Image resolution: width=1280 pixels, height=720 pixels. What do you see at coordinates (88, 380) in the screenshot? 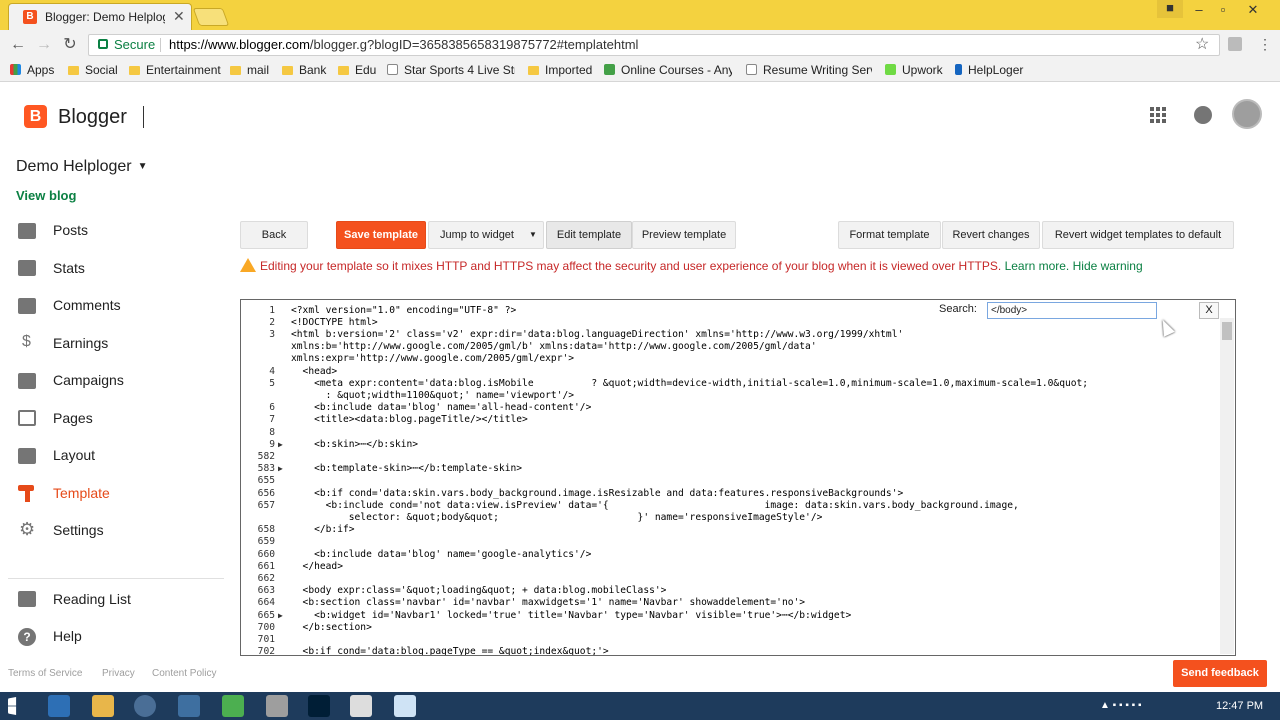
I see `sidebar-item-campaigns: Campaigns` at bounding box center [88, 380].